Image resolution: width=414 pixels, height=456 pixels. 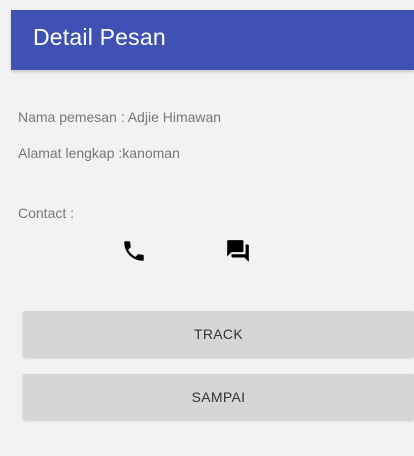 I want to click on chat-icon, so click(x=238, y=251).